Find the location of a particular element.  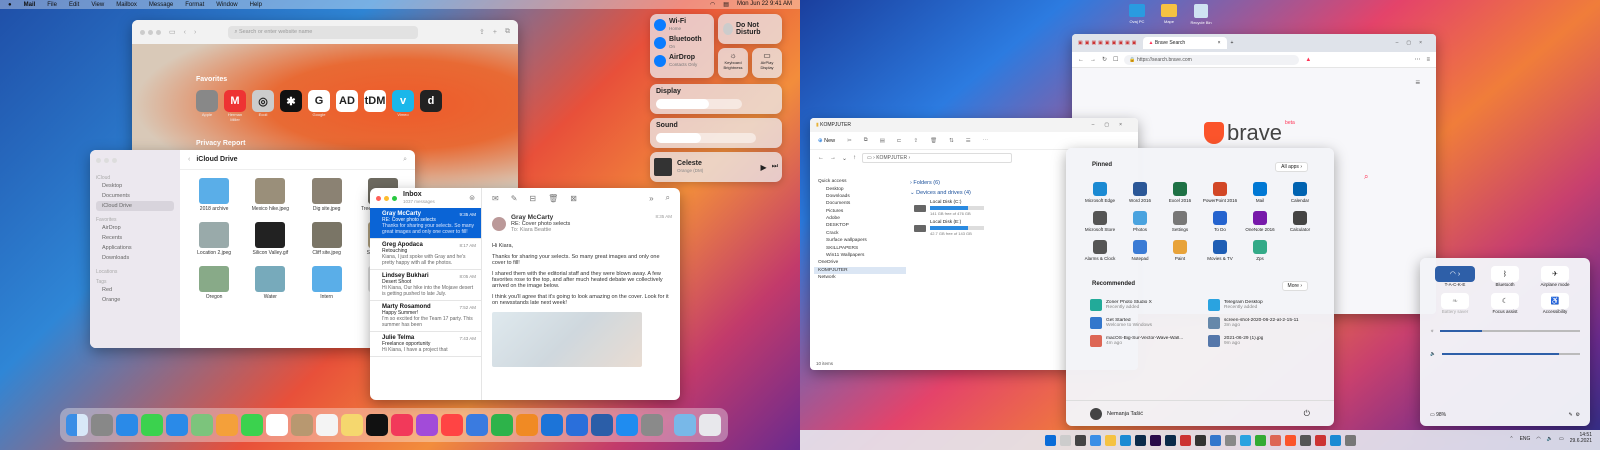

control-center-icon: ▤ is located at coordinates (726, 4).